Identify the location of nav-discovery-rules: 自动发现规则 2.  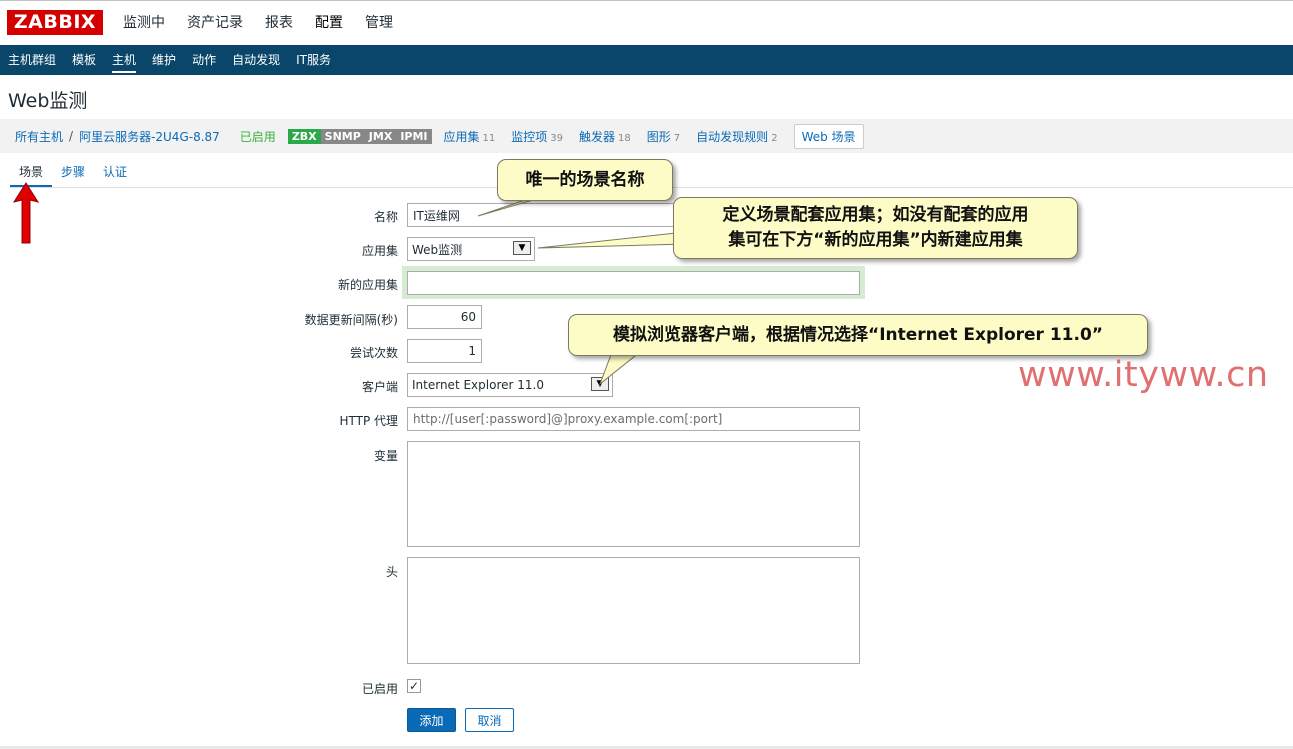
(736, 136).